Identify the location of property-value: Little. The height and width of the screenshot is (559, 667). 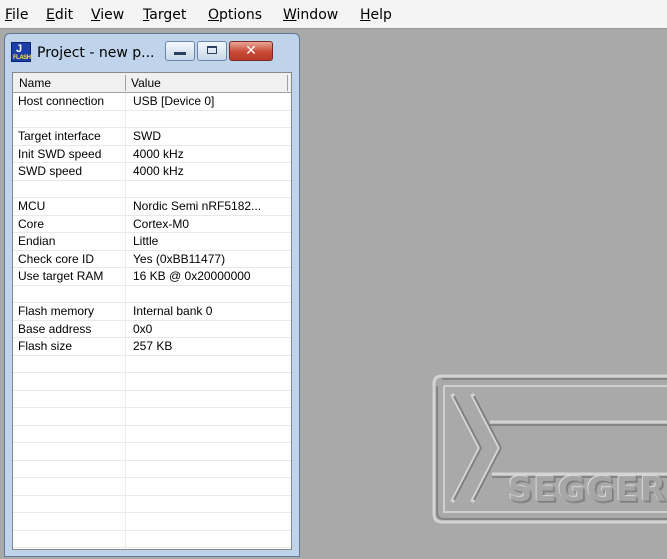
(146, 241).